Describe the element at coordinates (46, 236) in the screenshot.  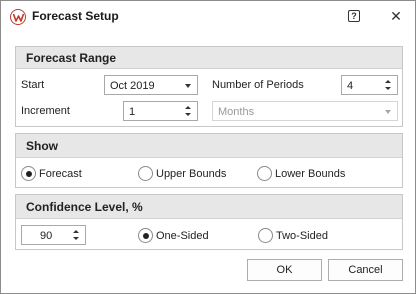
I see `confidence-level-value: 90` at that location.